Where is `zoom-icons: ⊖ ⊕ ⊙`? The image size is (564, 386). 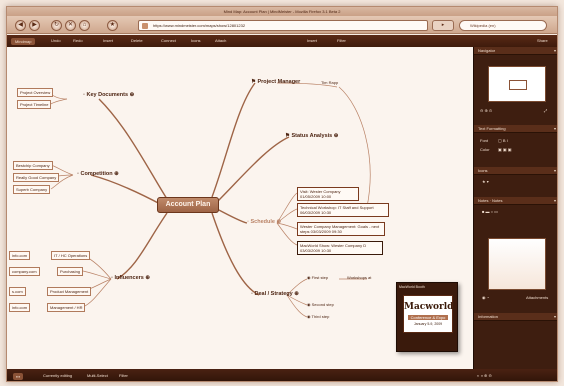 zoom-icons: ⊖ ⊕ ⊙ is located at coordinates (486, 110).